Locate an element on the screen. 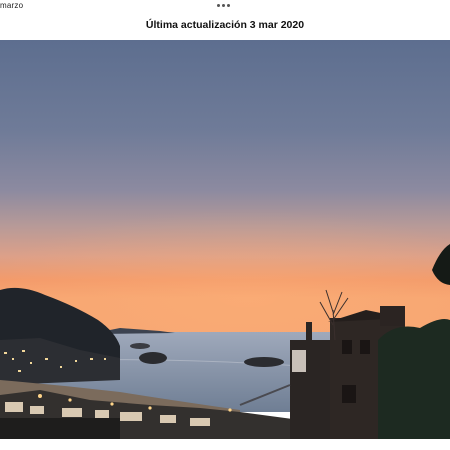 The width and height of the screenshot is (450, 450). top-bar: marzo Última actualización 3 mar 2020 is located at coordinates (225, 20).